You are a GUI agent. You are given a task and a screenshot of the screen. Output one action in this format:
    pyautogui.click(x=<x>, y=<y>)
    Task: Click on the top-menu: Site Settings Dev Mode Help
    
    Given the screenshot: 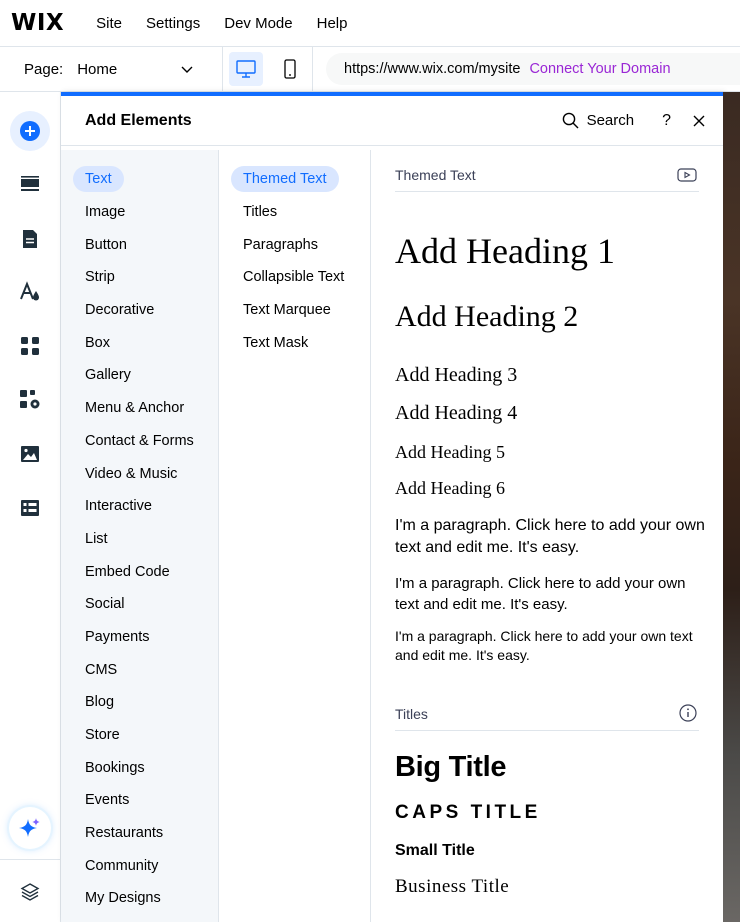 What is the action you would take?
    pyautogui.click(x=221, y=23)
    